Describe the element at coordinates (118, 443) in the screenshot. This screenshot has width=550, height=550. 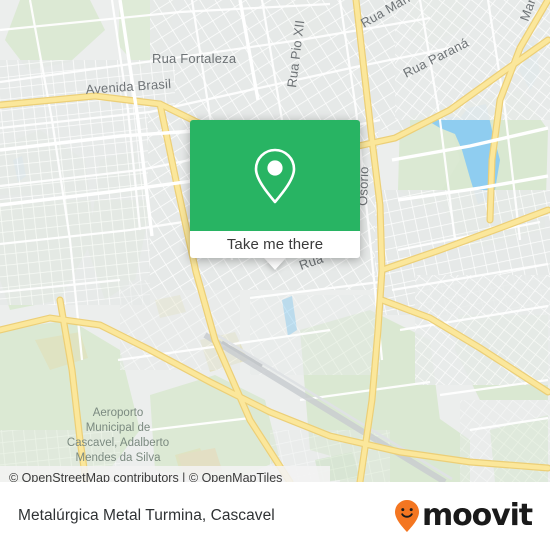
I see `map-place-label-line: Cascavel, Adalberto` at that location.